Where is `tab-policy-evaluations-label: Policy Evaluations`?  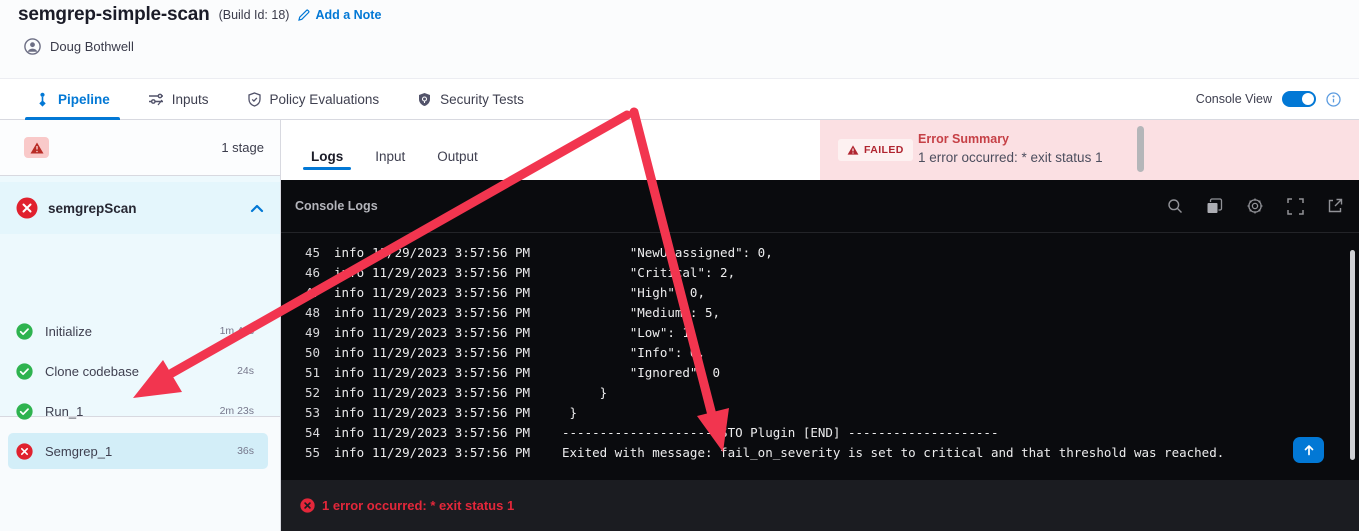 tab-policy-evaluations-label: Policy Evaluations is located at coordinates (324, 99).